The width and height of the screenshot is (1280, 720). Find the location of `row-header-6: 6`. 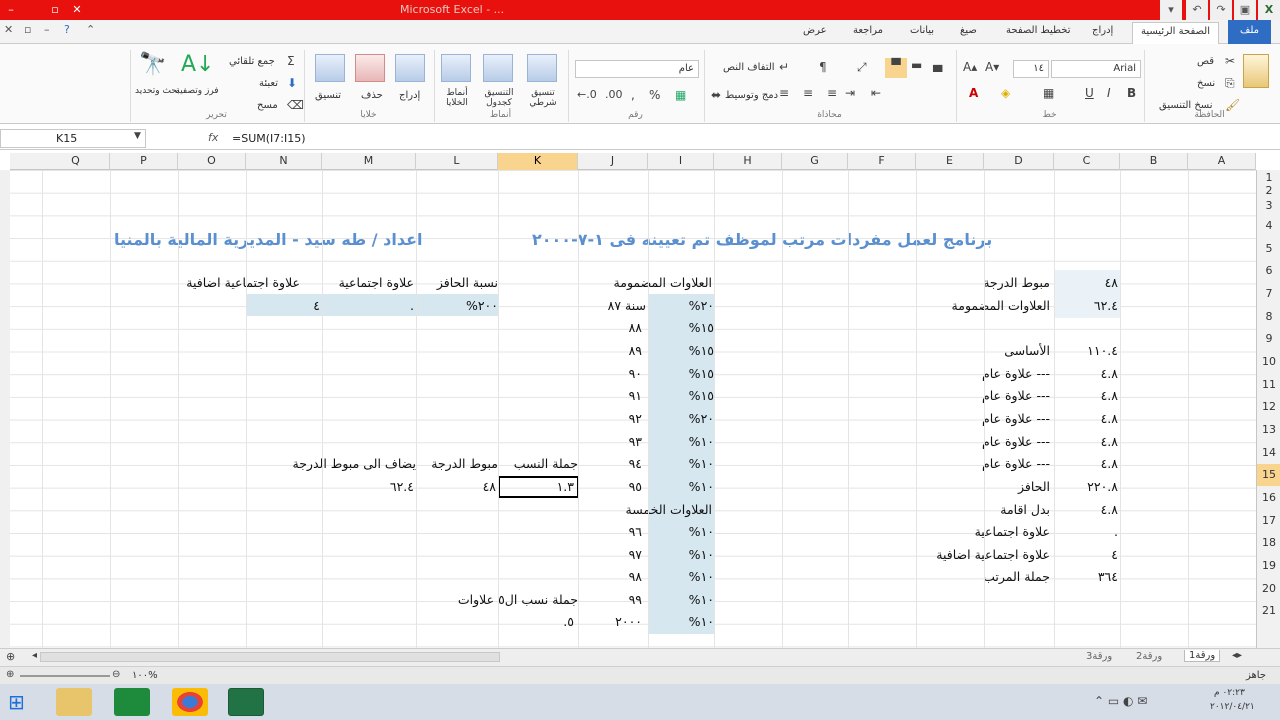

row-header-6: 6 is located at coordinates (1268, 271).